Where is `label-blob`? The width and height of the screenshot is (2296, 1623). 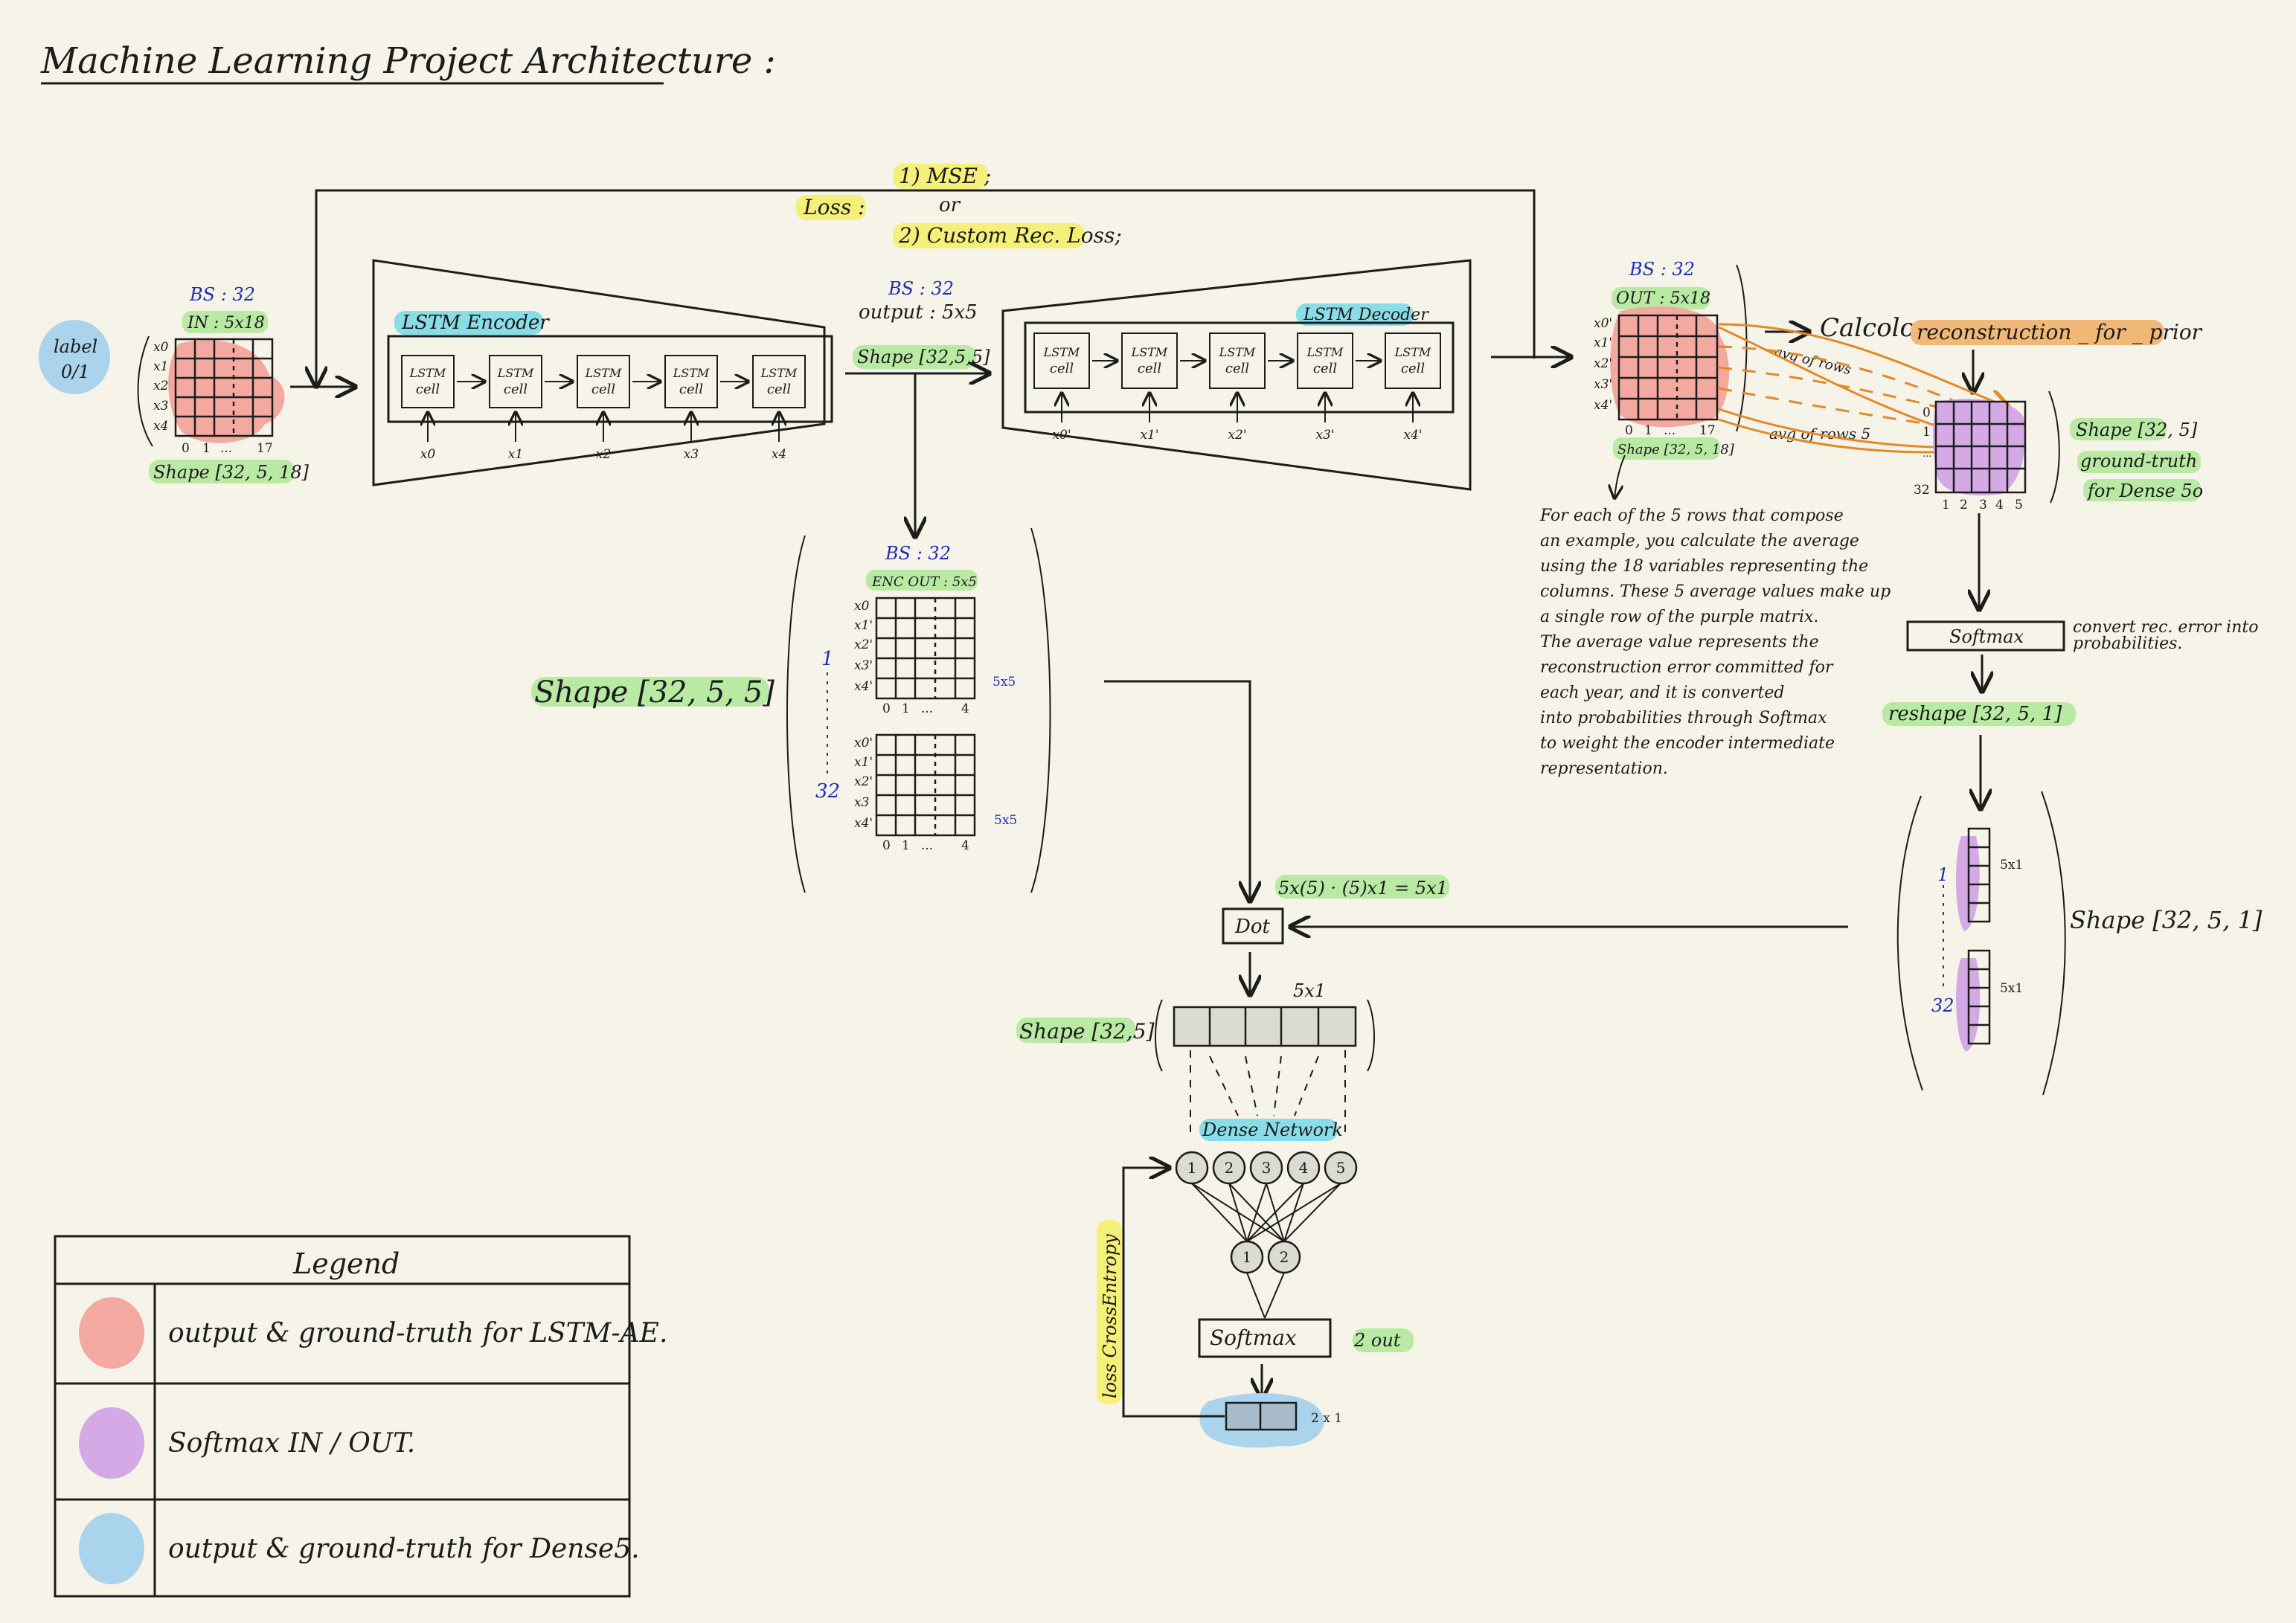
label-blob is located at coordinates (74, 357).